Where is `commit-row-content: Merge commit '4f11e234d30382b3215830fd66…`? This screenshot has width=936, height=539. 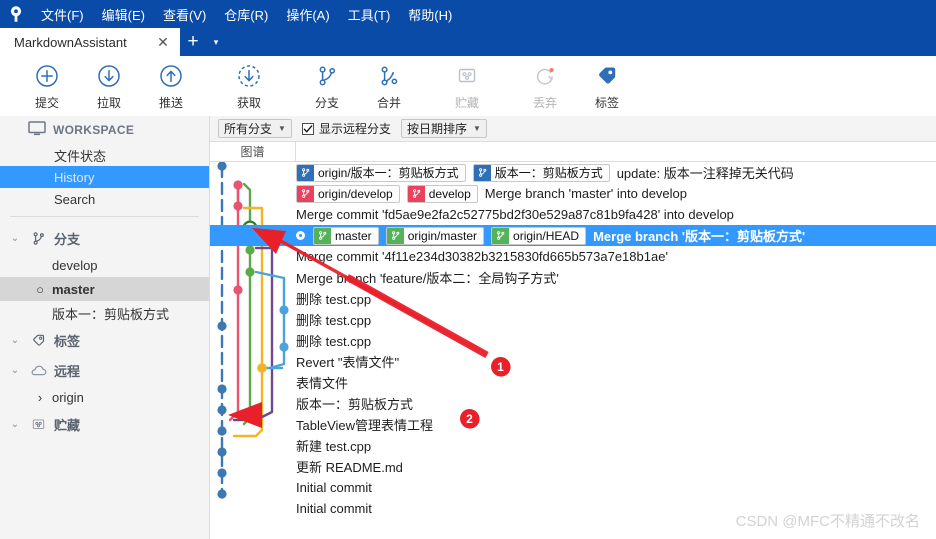
commit-row-content: Merge commit '4f11e234d30382b3215830fd66… is located at coordinates (482, 256).